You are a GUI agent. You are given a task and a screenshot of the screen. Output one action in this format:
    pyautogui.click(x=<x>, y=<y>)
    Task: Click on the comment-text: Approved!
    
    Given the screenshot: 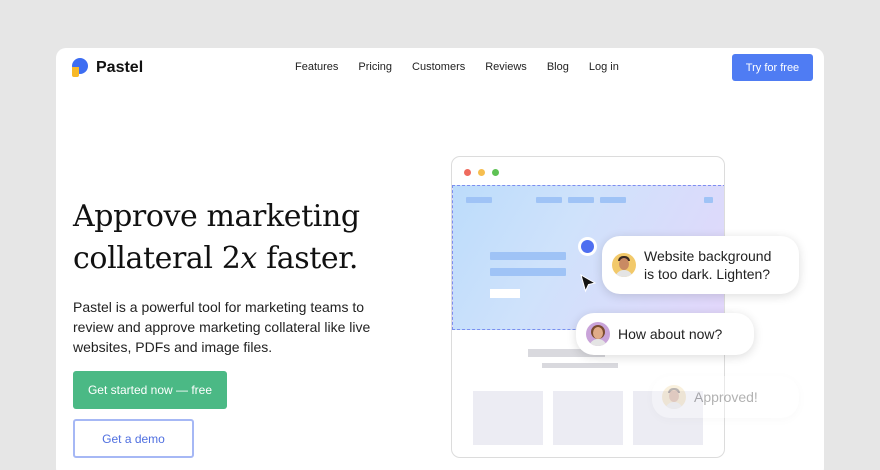 What is the action you would take?
    pyautogui.click(x=726, y=397)
    